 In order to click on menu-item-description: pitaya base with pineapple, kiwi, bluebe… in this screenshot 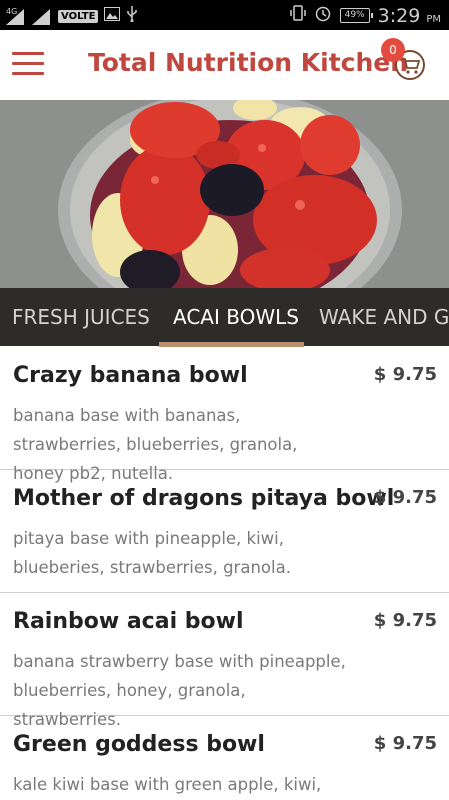, I will do `click(152, 553)`.